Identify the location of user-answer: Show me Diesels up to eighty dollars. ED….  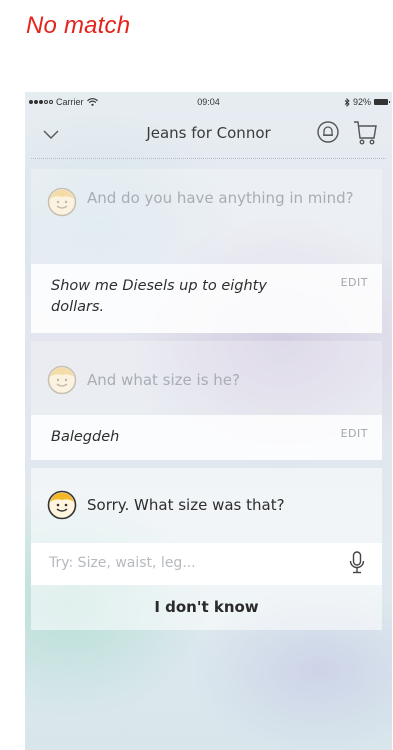
(206, 298).